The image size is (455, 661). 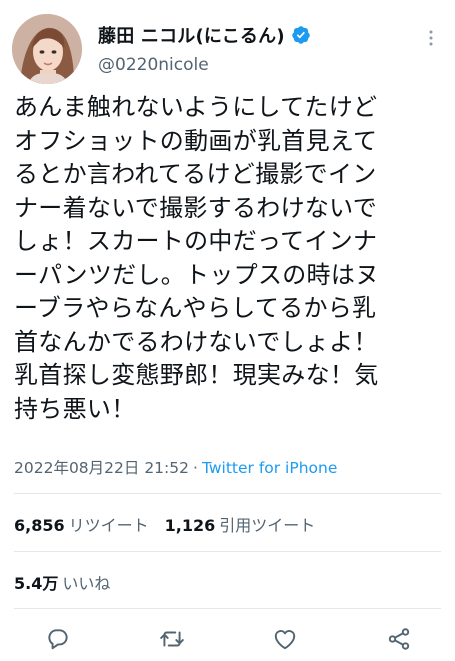 What do you see at coordinates (39, 525) in the screenshot?
I see `retweets-count: 6,856` at bounding box center [39, 525].